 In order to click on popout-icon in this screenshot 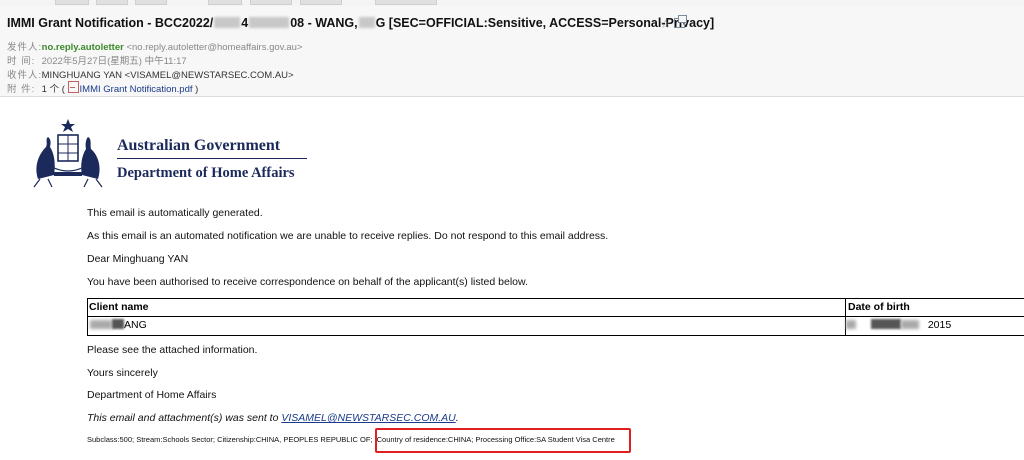, I will do `click(680, 21)`.